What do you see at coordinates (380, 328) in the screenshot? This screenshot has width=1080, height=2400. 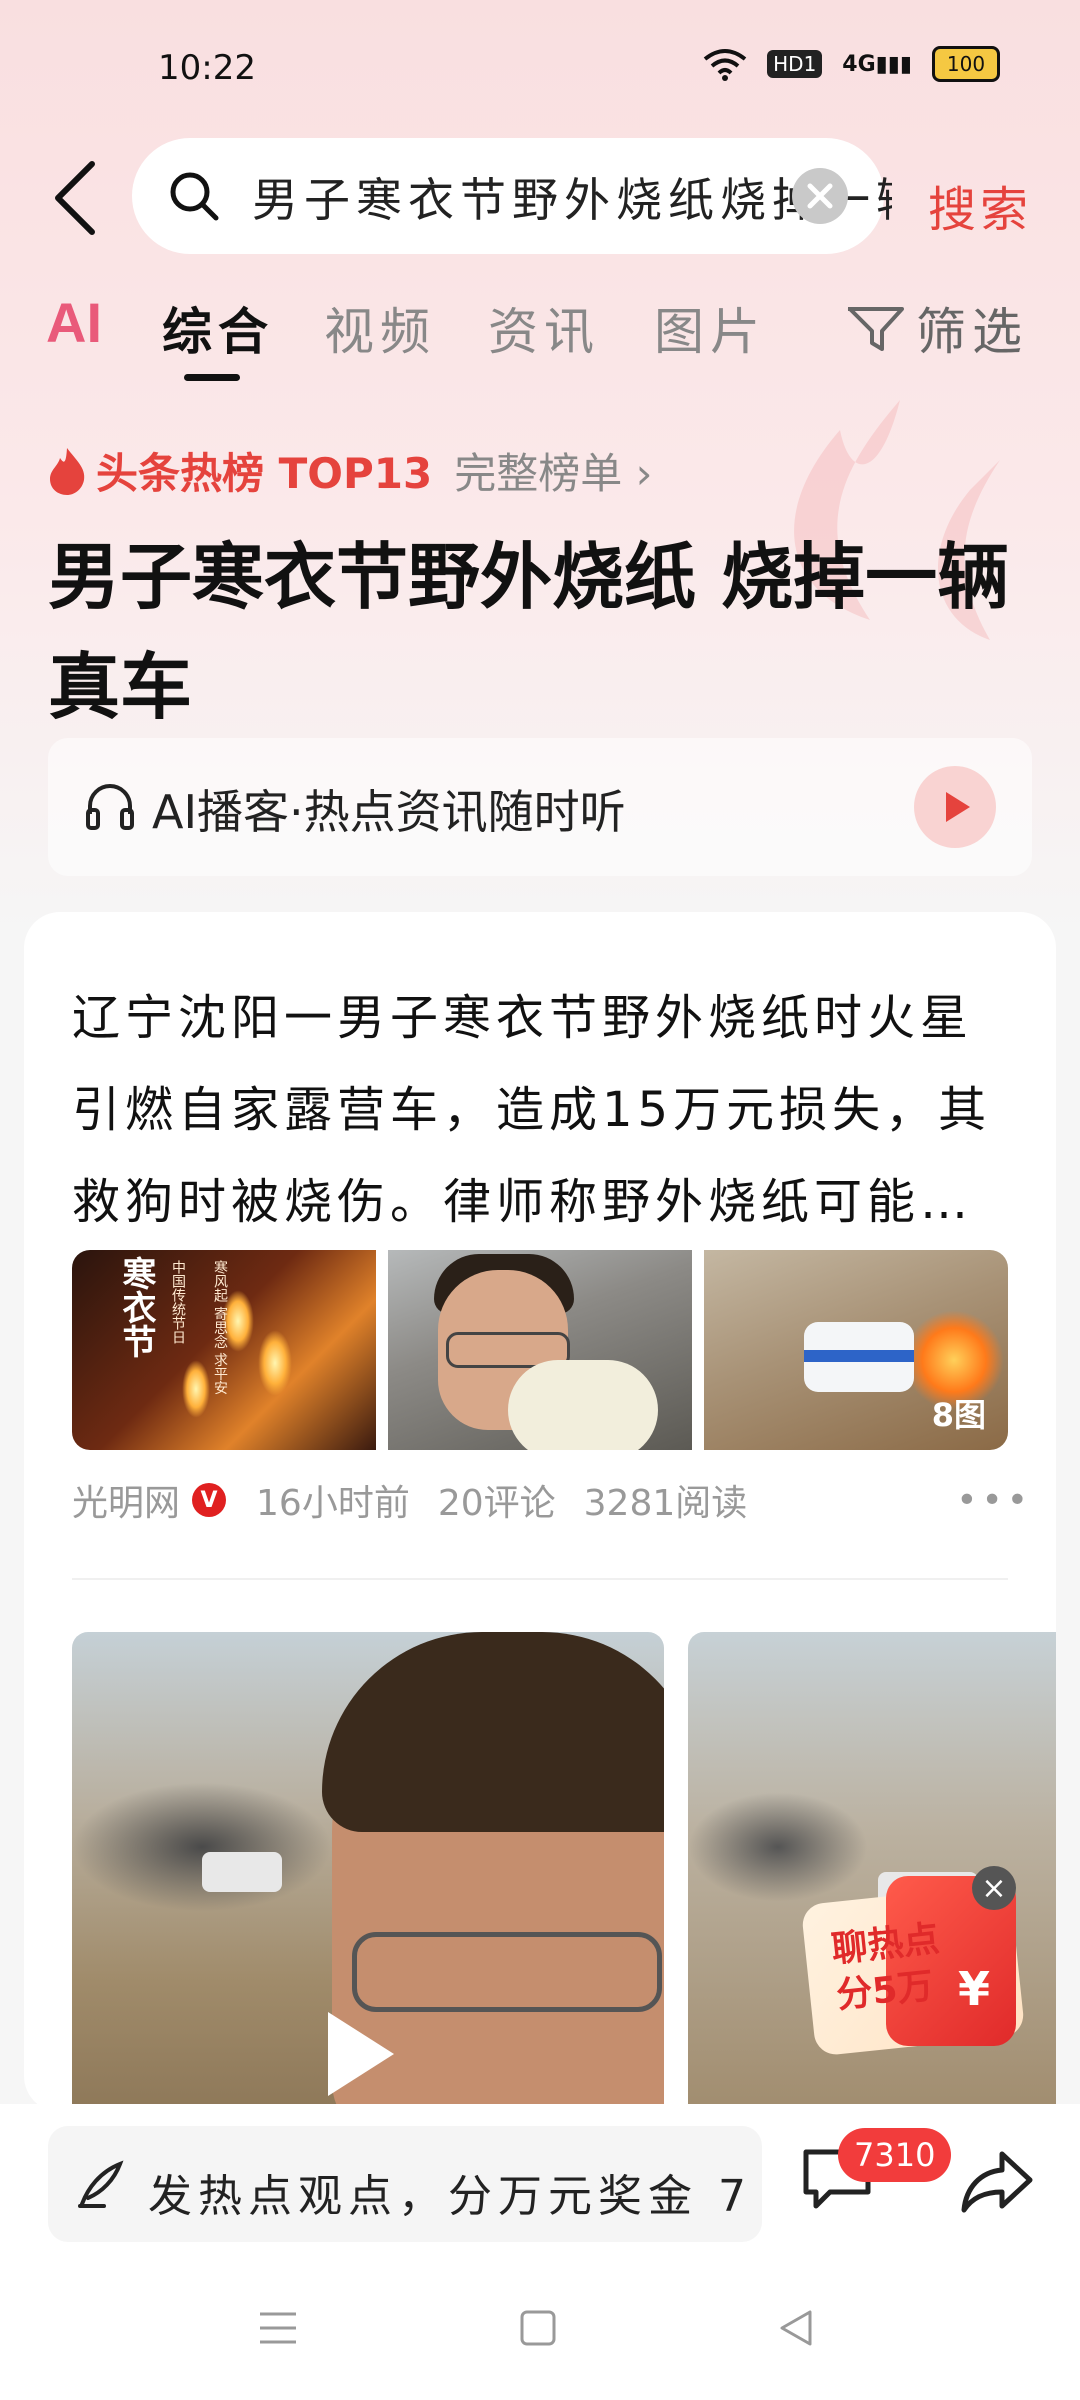 I see `tab-video: 视频` at bounding box center [380, 328].